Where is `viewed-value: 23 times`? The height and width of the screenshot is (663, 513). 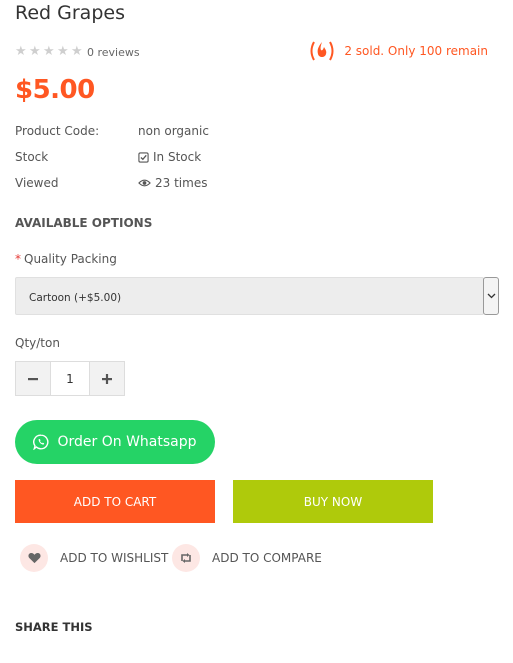 viewed-value: 23 times is located at coordinates (172, 183).